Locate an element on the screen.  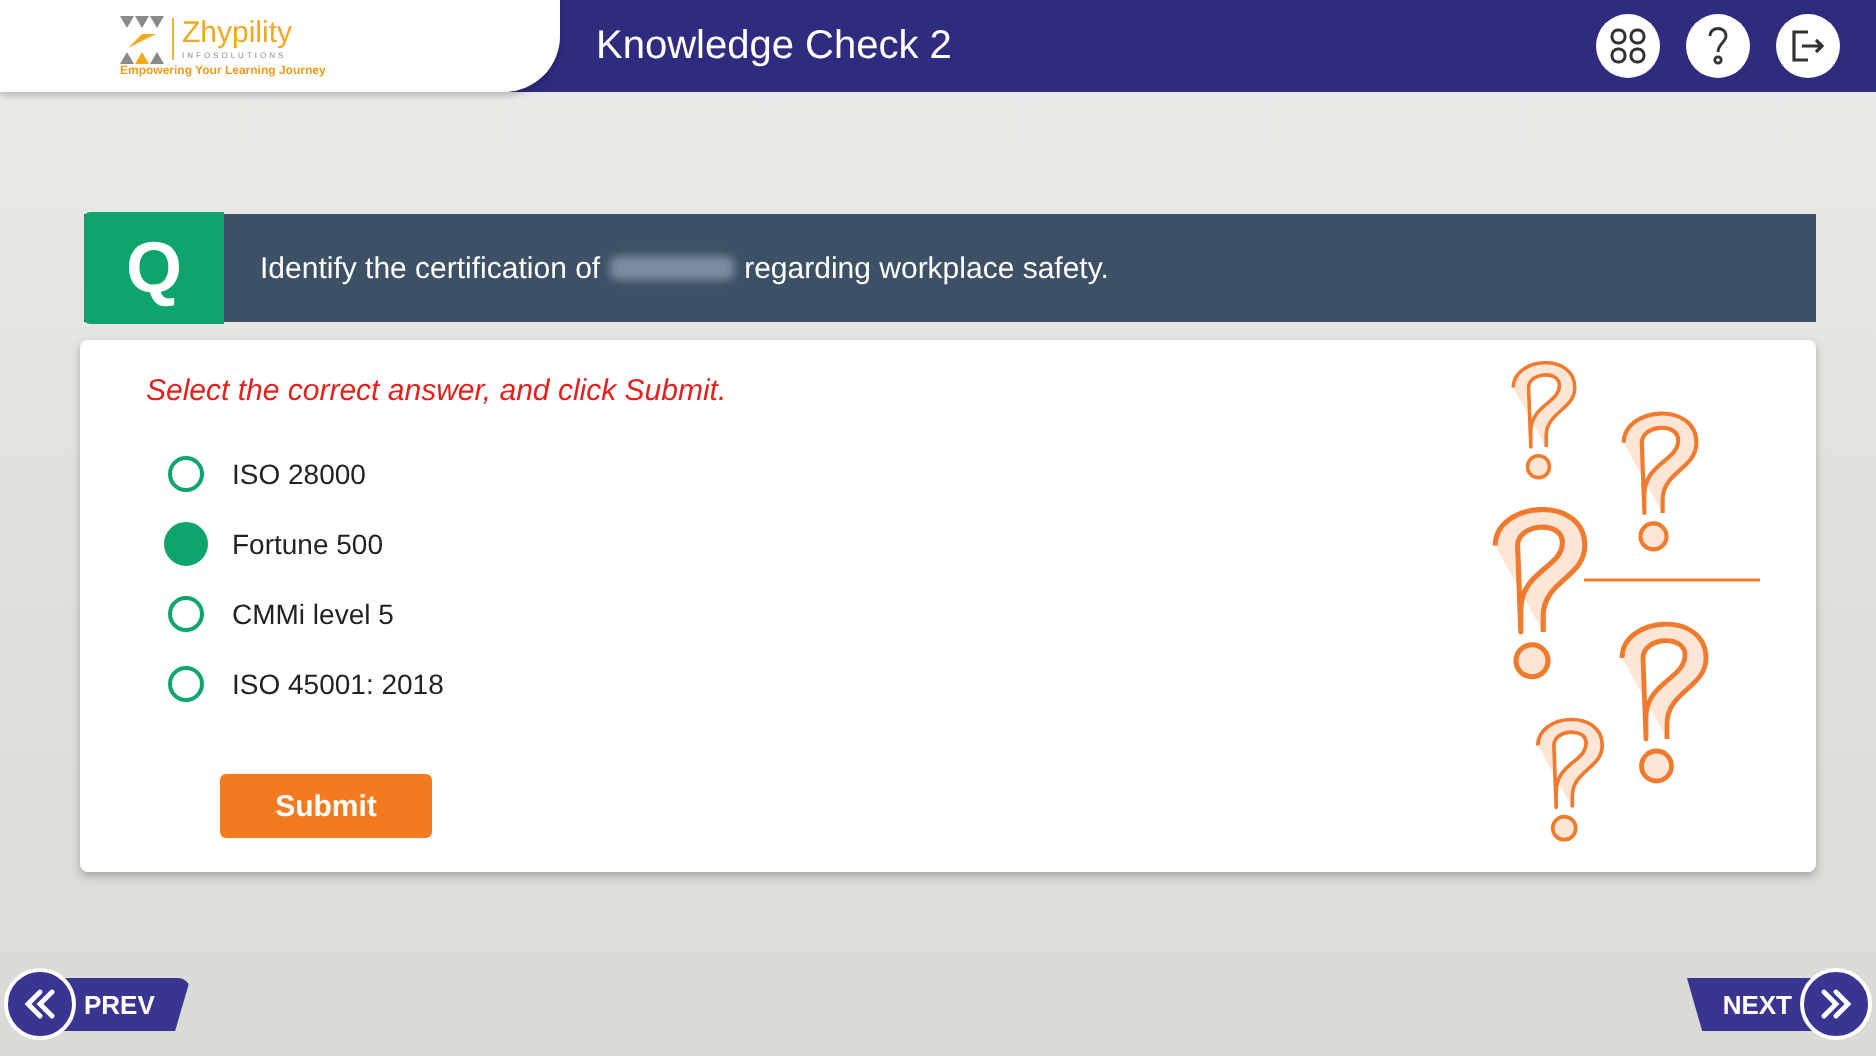
help-button is located at coordinates (1718, 46).